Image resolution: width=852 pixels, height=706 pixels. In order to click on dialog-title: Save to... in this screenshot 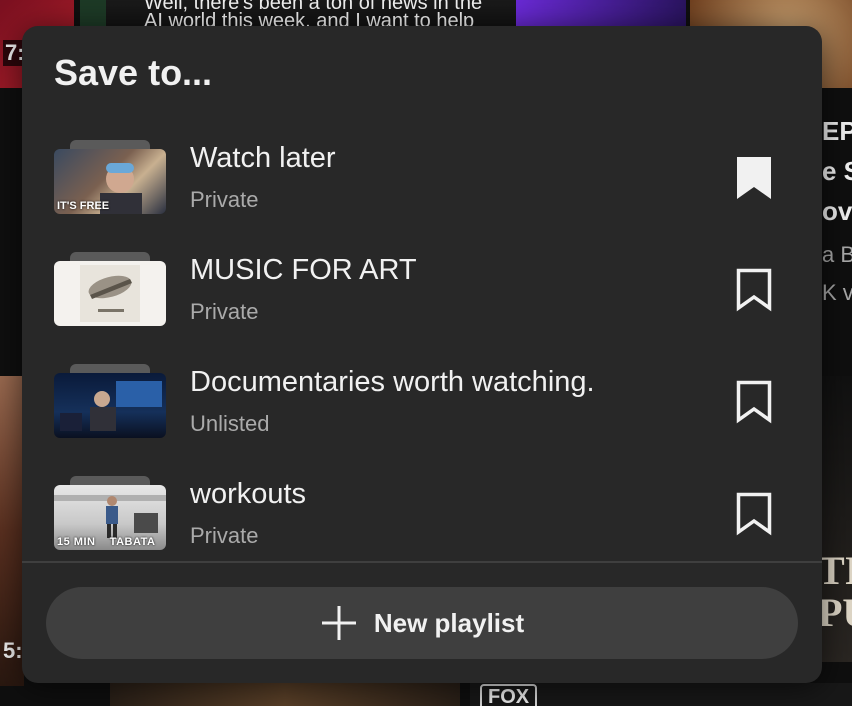, I will do `click(133, 72)`.